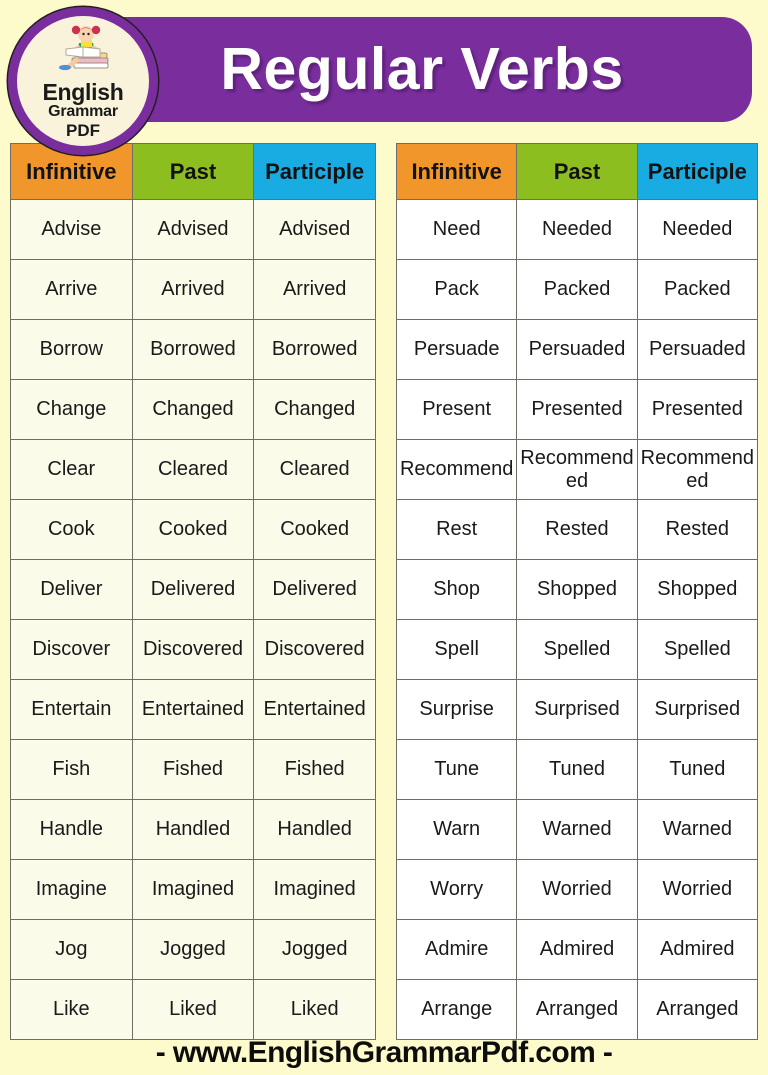  I want to click on table-row: Need Needed Needed, so click(577, 229).